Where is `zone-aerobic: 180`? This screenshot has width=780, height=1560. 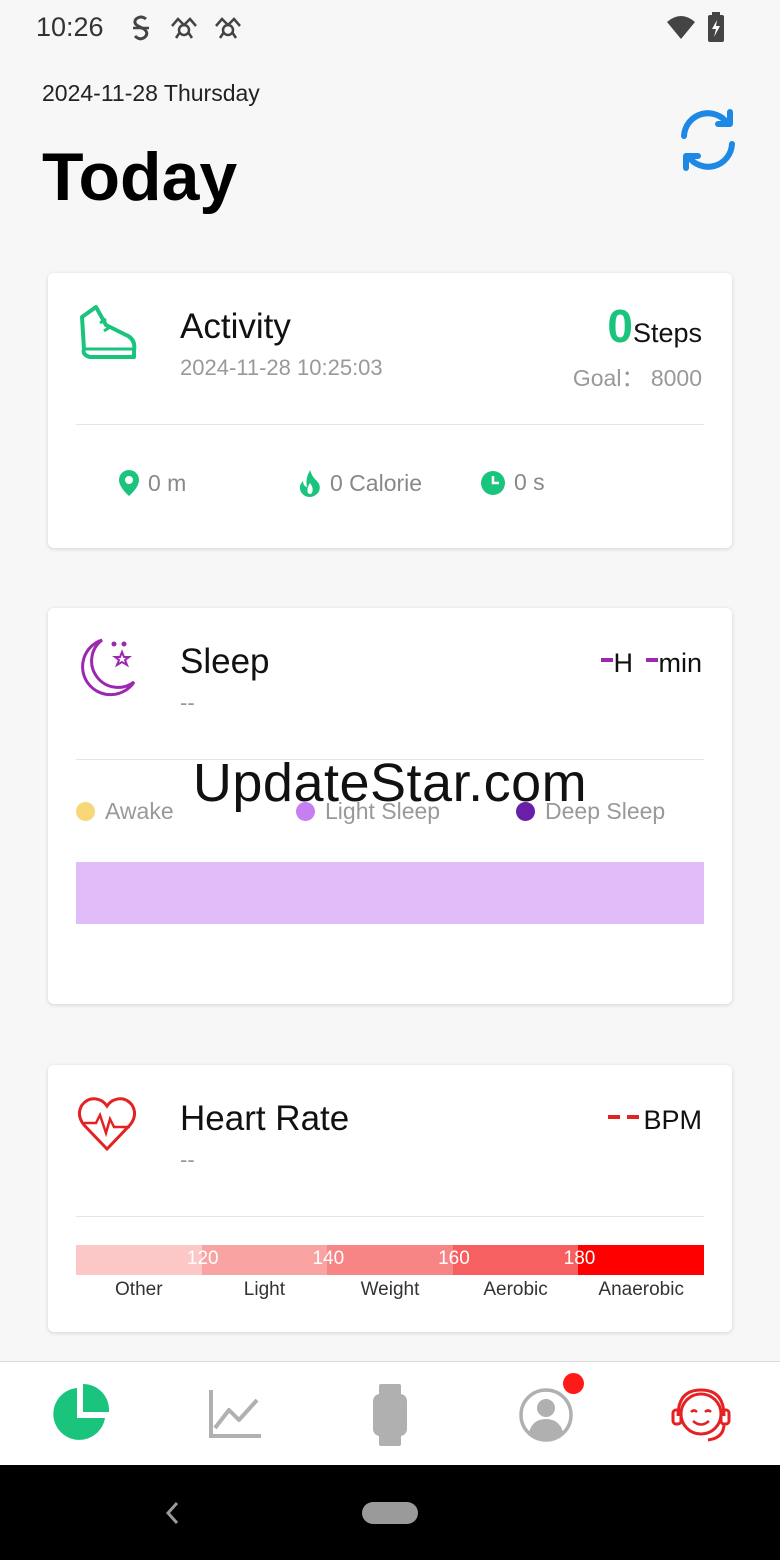 zone-aerobic: 180 is located at coordinates (523, 1260).